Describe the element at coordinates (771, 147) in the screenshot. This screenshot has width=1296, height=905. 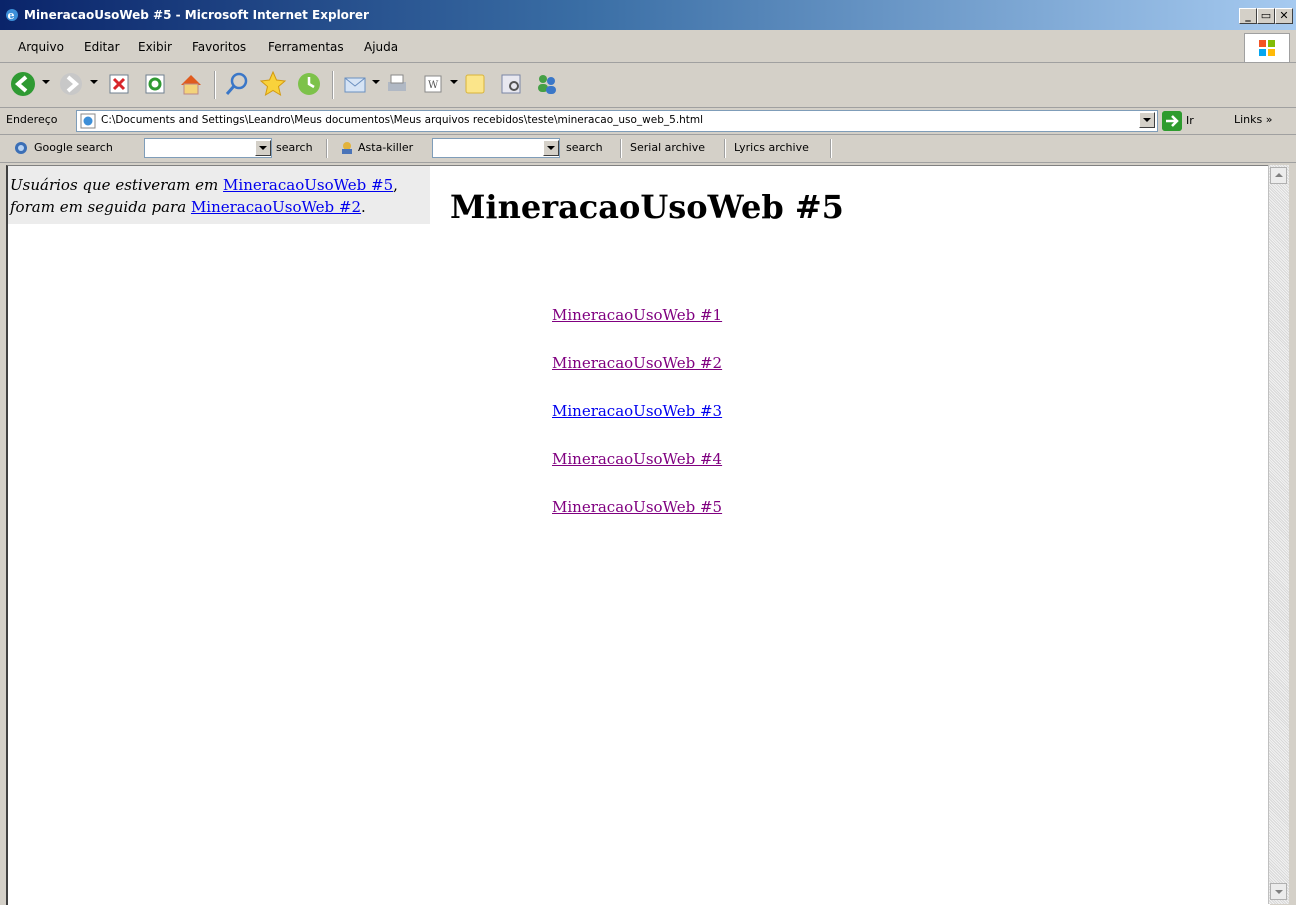
I see `lyrics-archive-button: Lyrics archive` at that location.